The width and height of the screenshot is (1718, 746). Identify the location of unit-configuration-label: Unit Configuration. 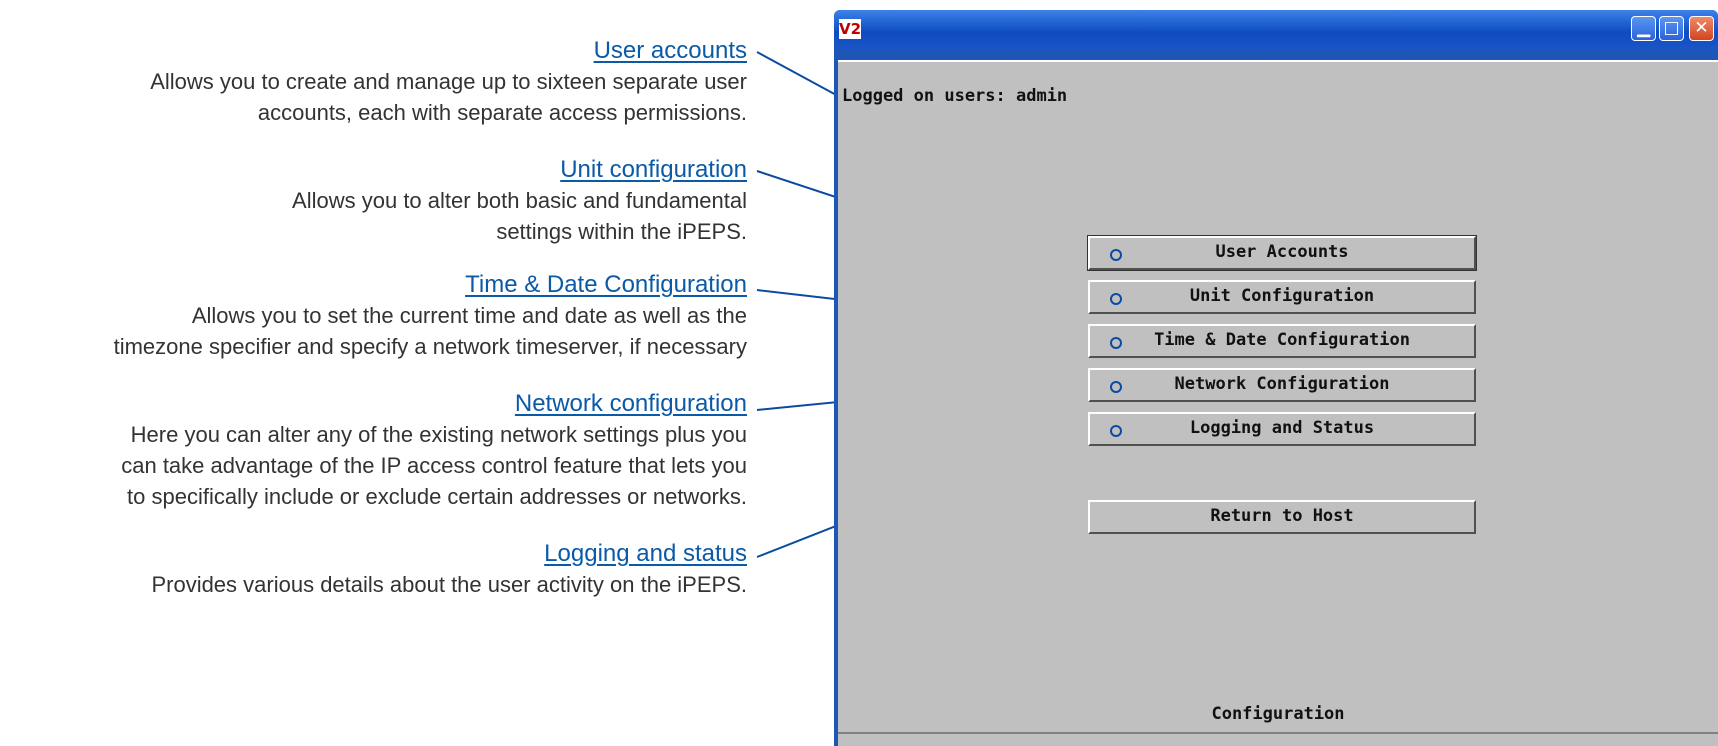
(1282, 296).